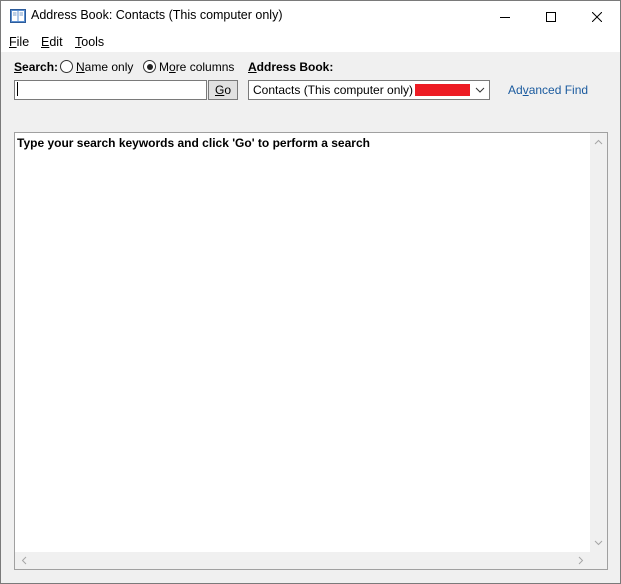 The image size is (621, 584). I want to click on more-columns-label: More columns, so click(196, 67).